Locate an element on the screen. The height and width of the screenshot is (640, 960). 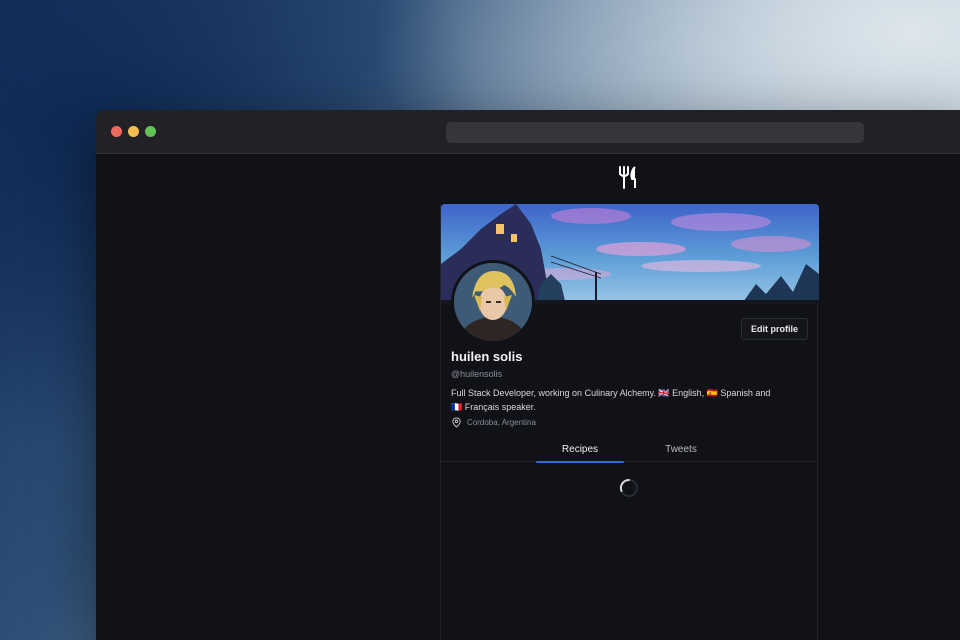
location-text: Cordoba, Argentina is located at coordinates (501, 422).